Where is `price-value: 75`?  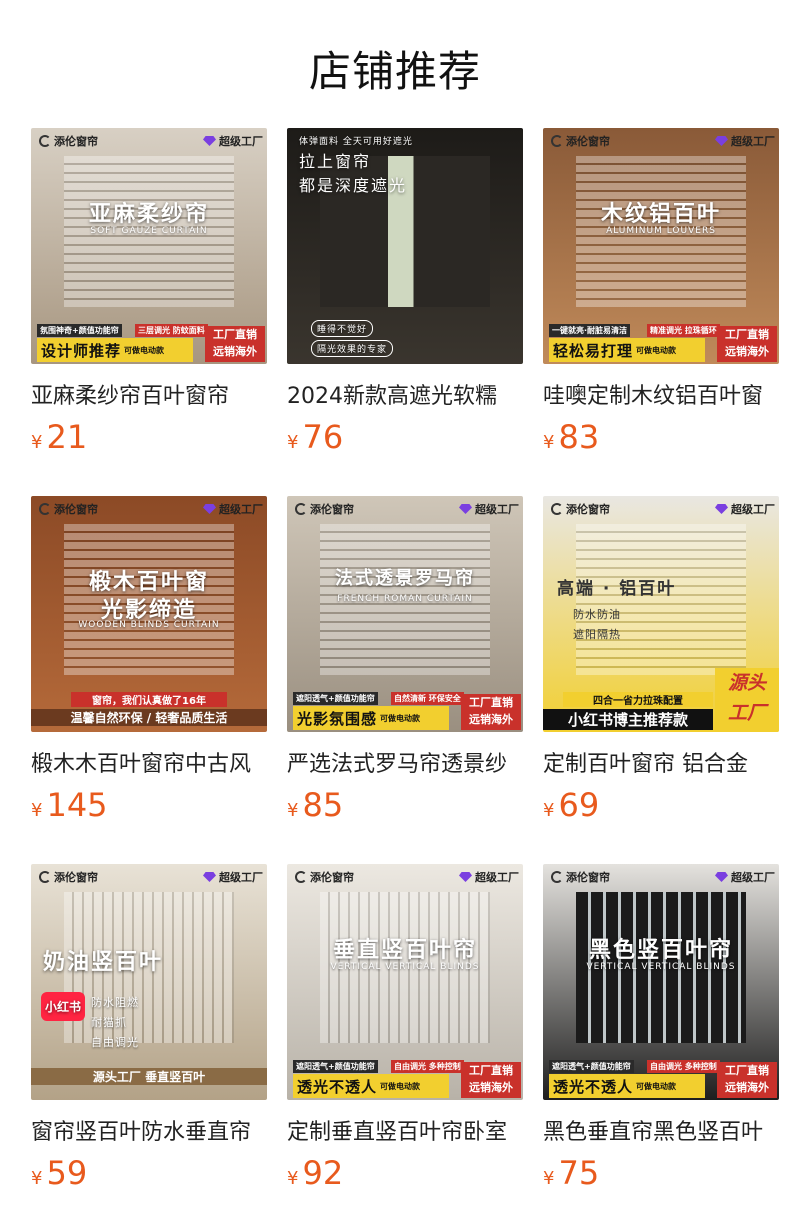 price-value: 75 is located at coordinates (579, 1173).